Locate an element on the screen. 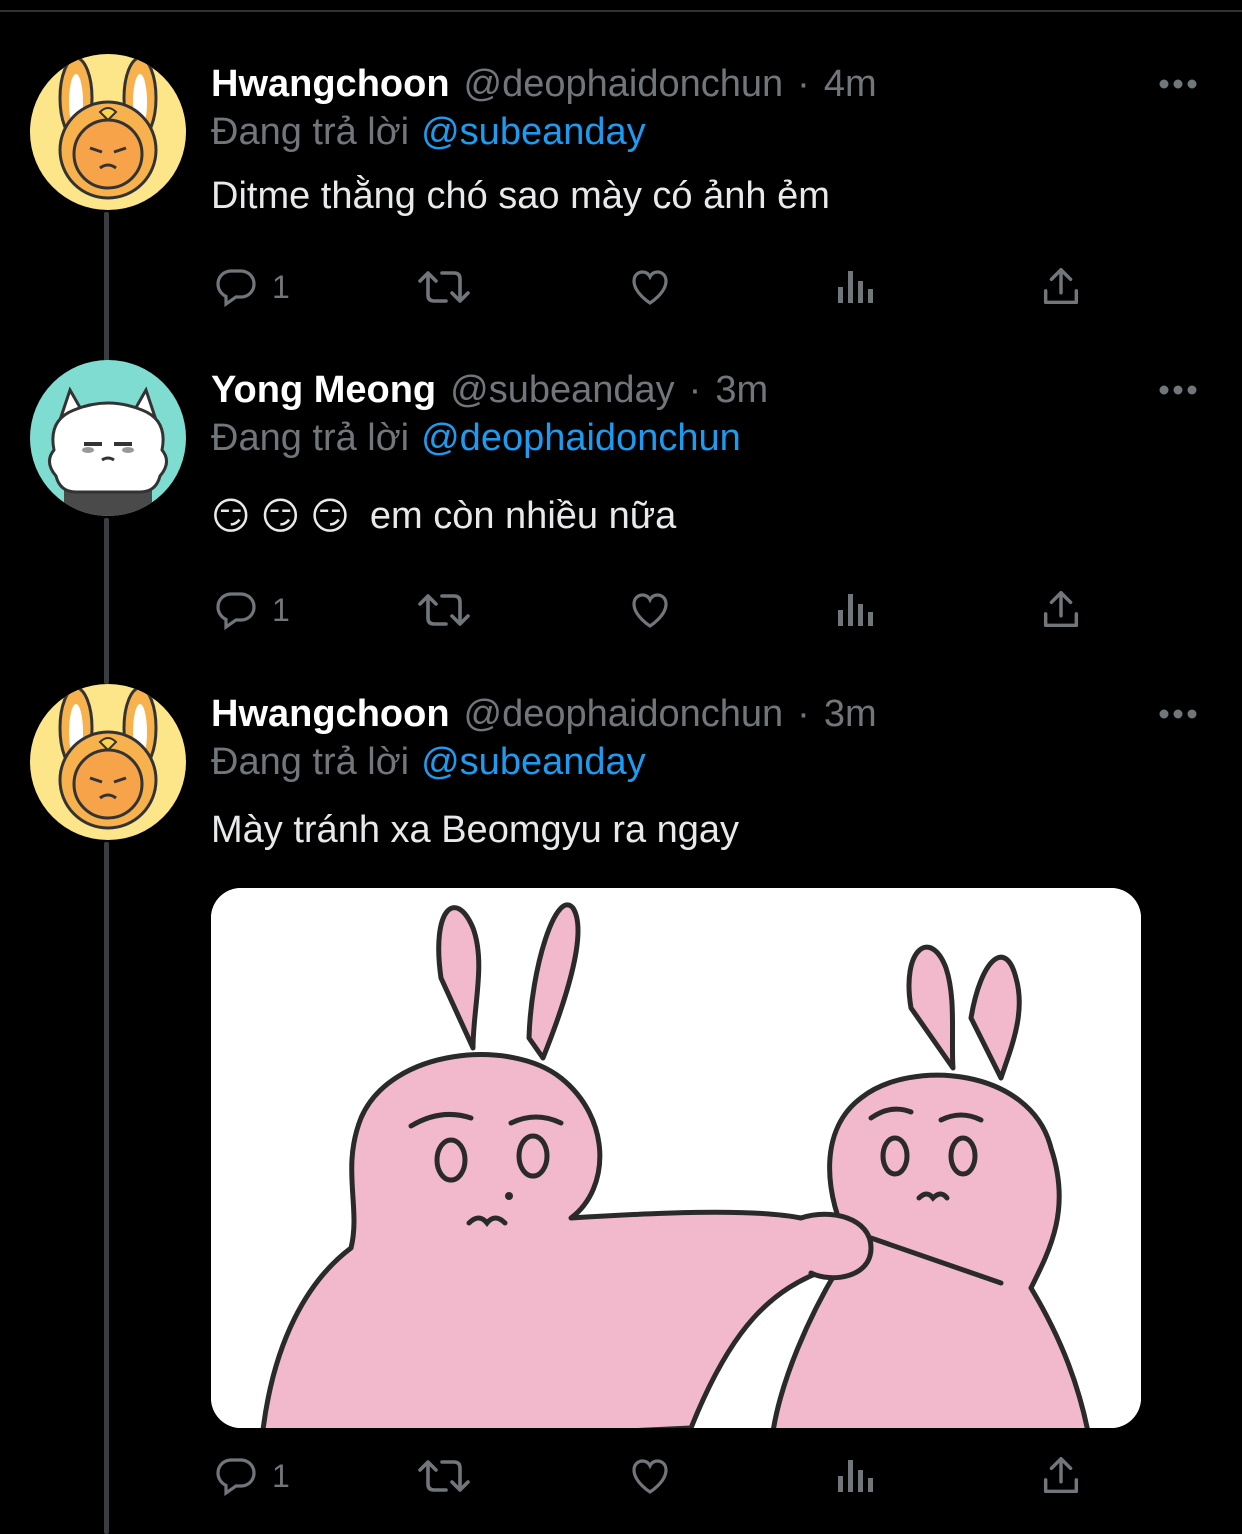 Image resolution: width=1242 pixels, height=1534 pixels. tweet-body: em còn nhiều nữa is located at coordinates (523, 515).